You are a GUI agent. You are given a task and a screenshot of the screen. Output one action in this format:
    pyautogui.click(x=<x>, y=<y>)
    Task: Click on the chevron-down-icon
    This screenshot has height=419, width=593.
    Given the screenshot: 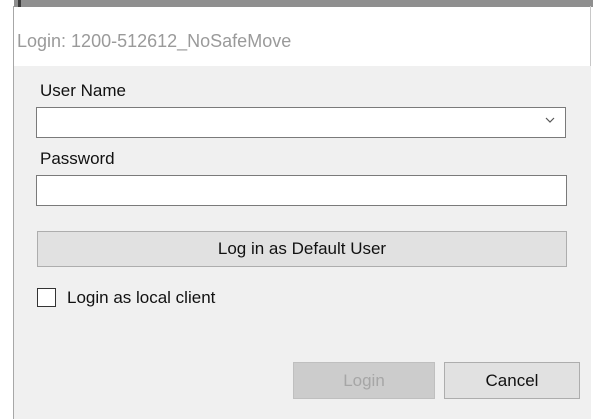 What is the action you would take?
    pyautogui.click(x=550, y=120)
    